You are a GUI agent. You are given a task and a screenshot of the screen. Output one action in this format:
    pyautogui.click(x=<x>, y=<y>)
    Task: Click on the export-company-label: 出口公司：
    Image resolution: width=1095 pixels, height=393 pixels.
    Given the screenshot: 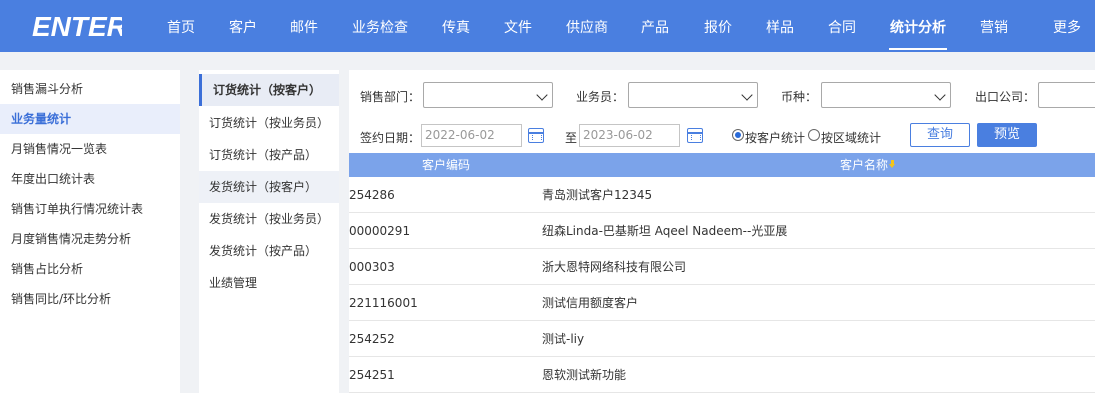 What is the action you would take?
    pyautogui.click(x=1005, y=97)
    